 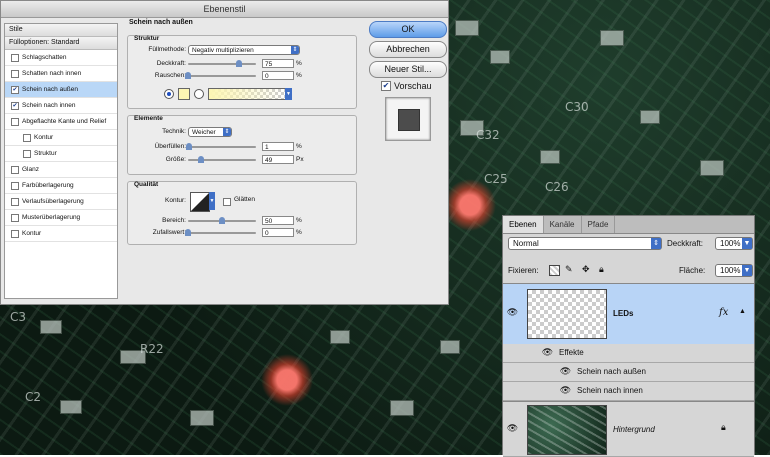 I want to click on fx-icon: fx, so click(x=723, y=312).